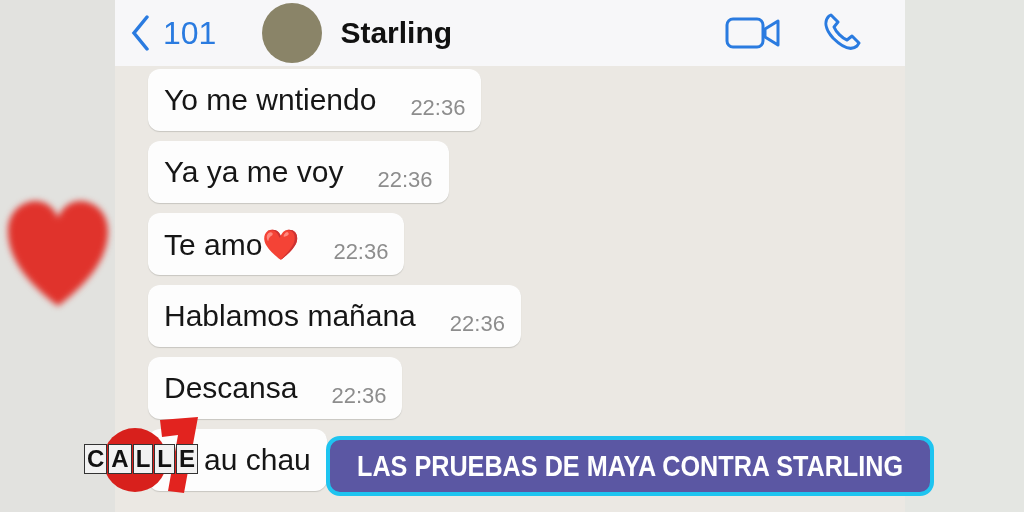 The image size is (1024, 512). I want to click on logo-letter: A, so click(120, 459).